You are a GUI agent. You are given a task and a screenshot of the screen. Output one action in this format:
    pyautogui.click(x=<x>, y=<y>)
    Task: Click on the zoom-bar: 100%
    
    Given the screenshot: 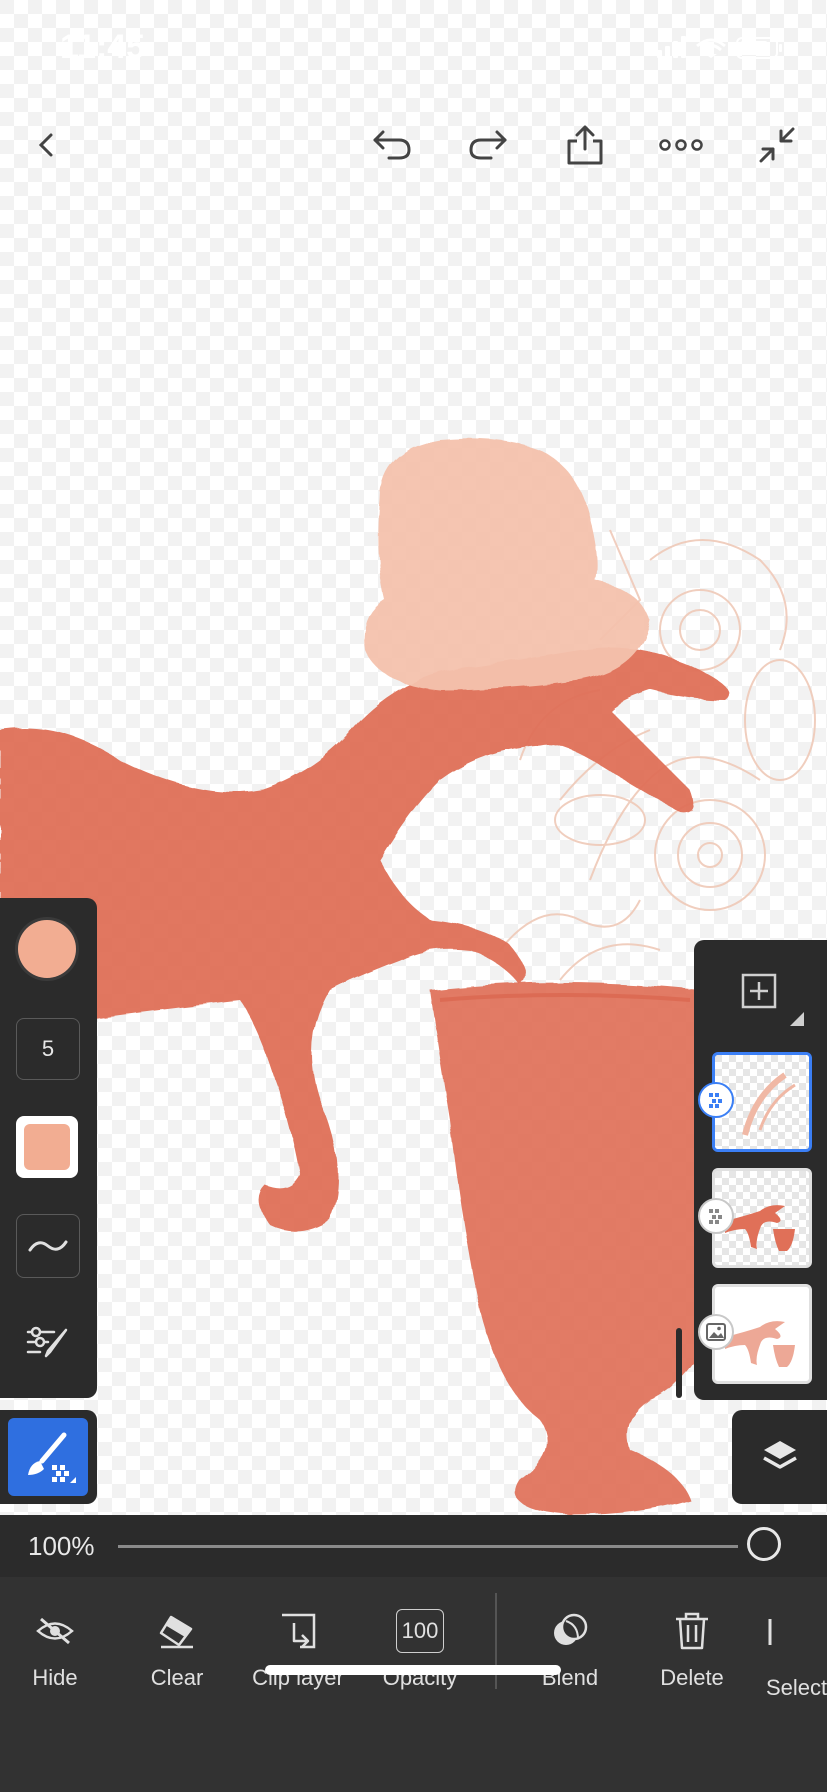 What is the action you would take?
    pyautogui.click(x=413, y=1546)
    